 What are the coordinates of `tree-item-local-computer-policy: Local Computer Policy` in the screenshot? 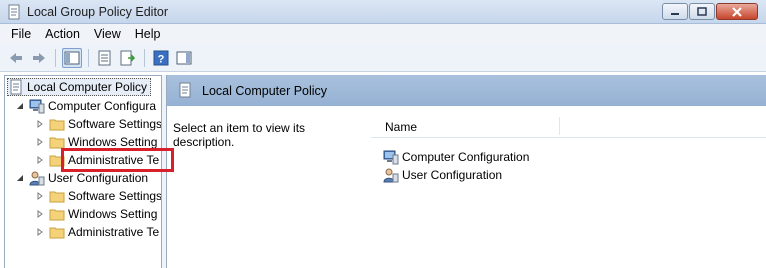 It's located at (79, 87).